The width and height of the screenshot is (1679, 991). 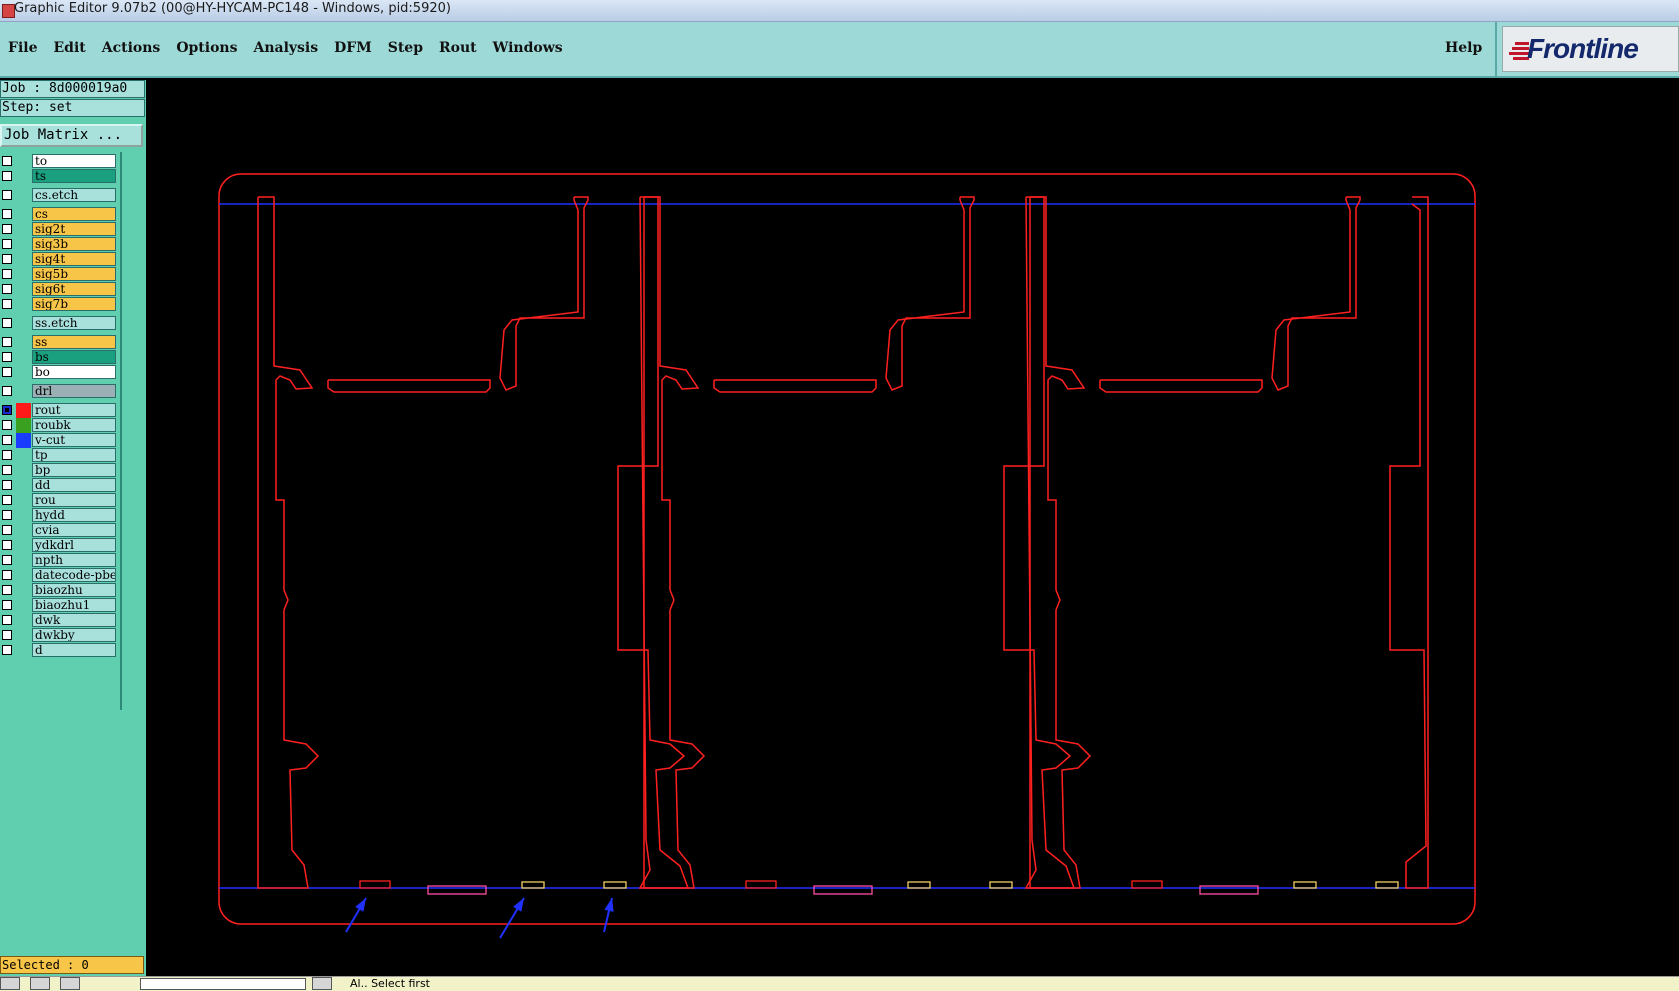 I want to click on layer-name: tp, so click(x=74, y=455).